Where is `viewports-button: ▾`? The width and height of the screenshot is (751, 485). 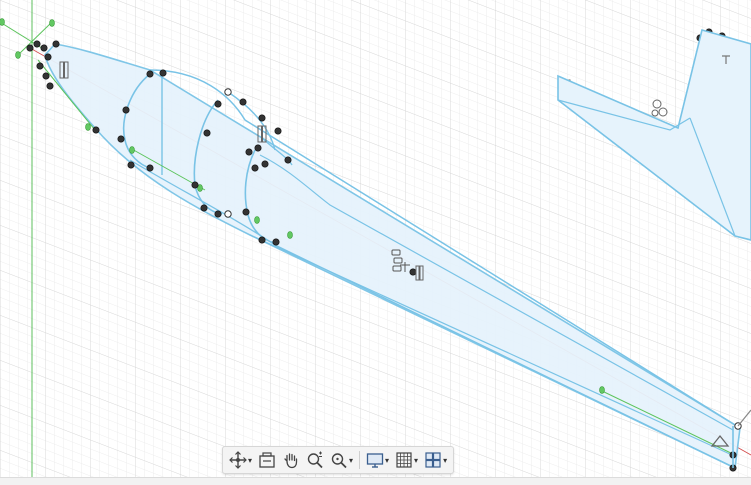 viewports-button: ▾ is located at coordinates (435, 460).